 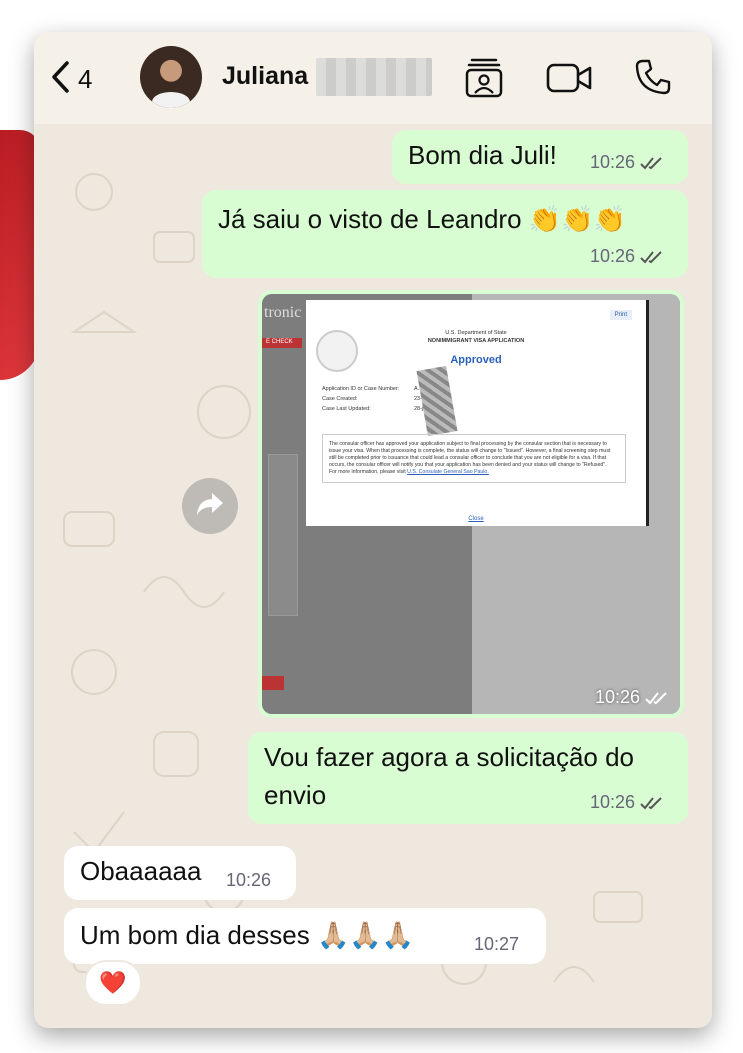 I want to click on consulate-link: U.S. Consulate General Sao Paulo., so click(x=448, y=472).